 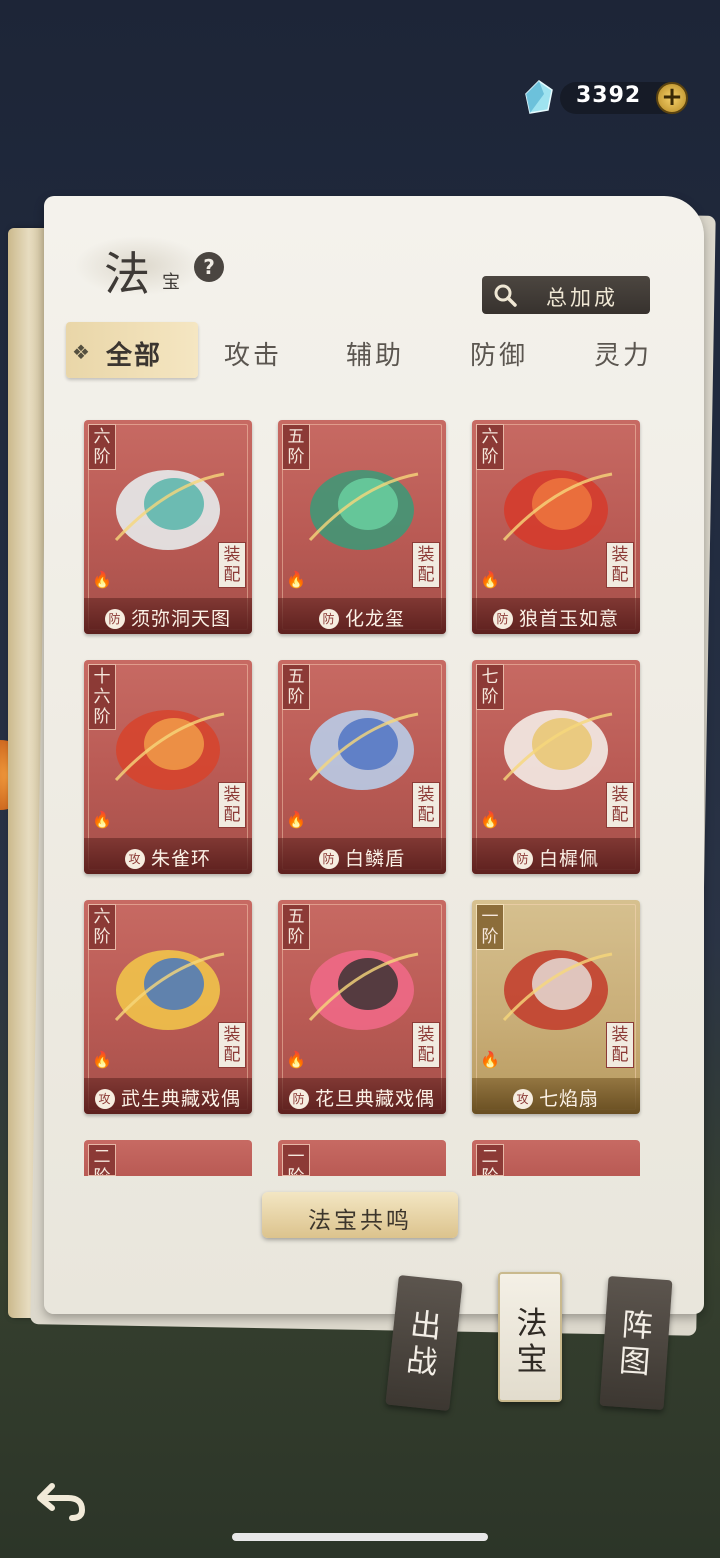 I want to click on tab-defense: 防御, so click(x=499, y=353).